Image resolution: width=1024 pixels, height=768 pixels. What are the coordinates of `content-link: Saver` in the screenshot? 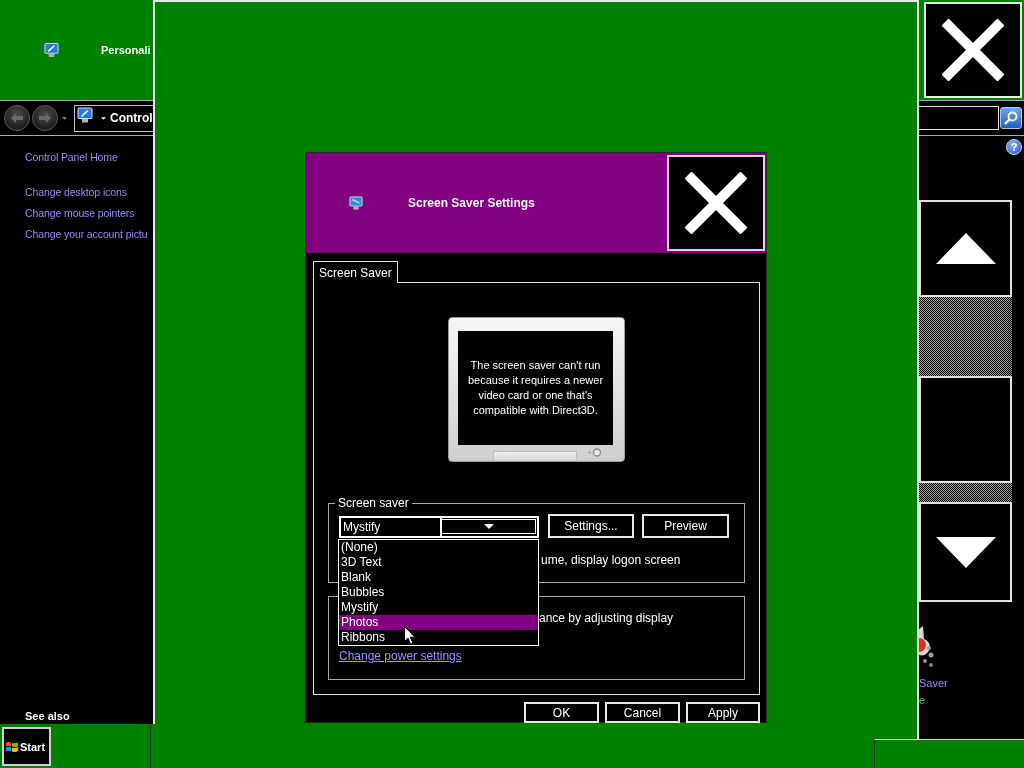 It's located at (933, 683).